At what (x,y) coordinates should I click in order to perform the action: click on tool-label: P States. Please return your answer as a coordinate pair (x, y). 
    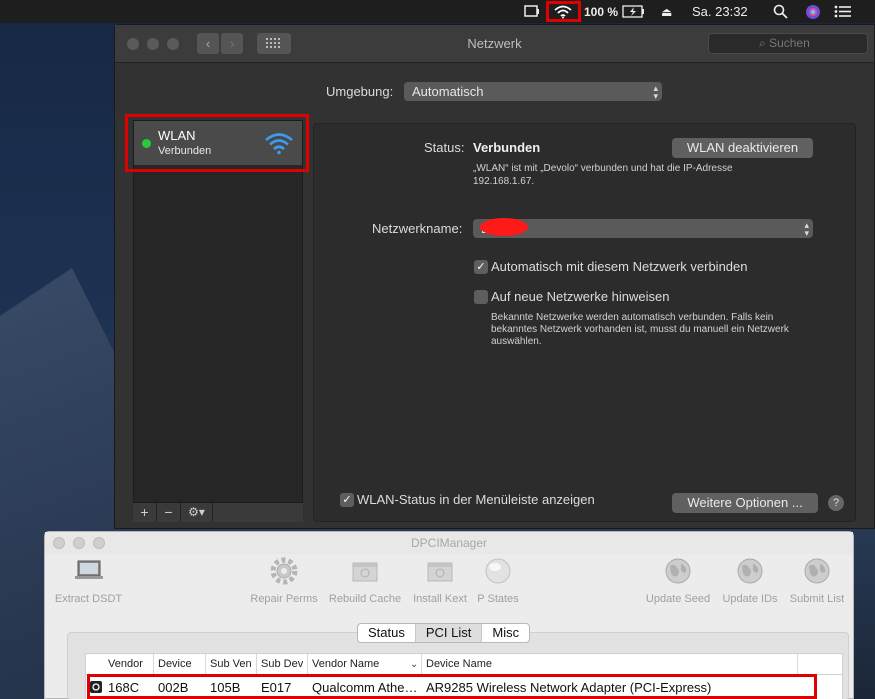
    Looking at the image, I should click on (498, 599).